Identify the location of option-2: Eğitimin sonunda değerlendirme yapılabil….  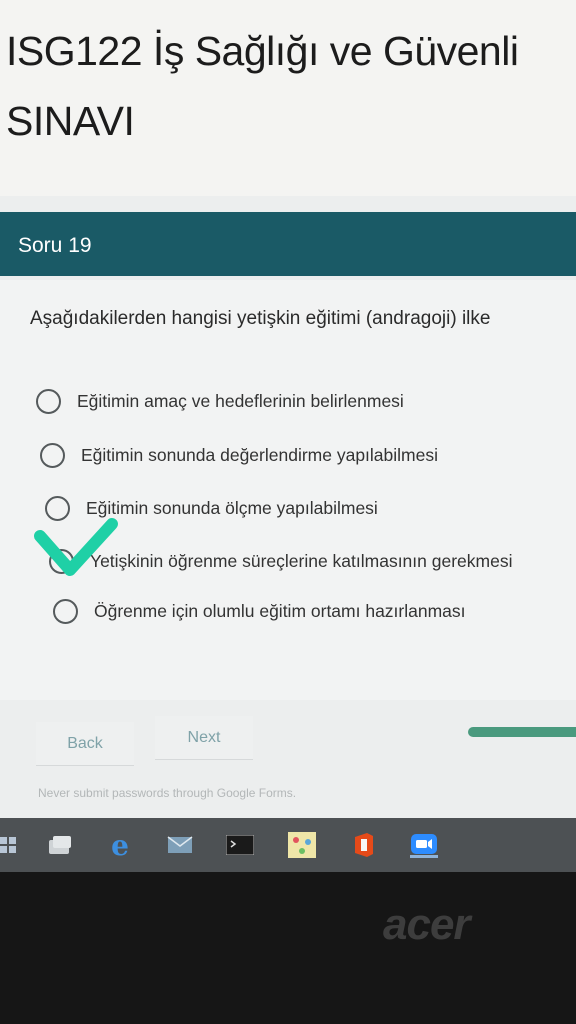
(239, 455).